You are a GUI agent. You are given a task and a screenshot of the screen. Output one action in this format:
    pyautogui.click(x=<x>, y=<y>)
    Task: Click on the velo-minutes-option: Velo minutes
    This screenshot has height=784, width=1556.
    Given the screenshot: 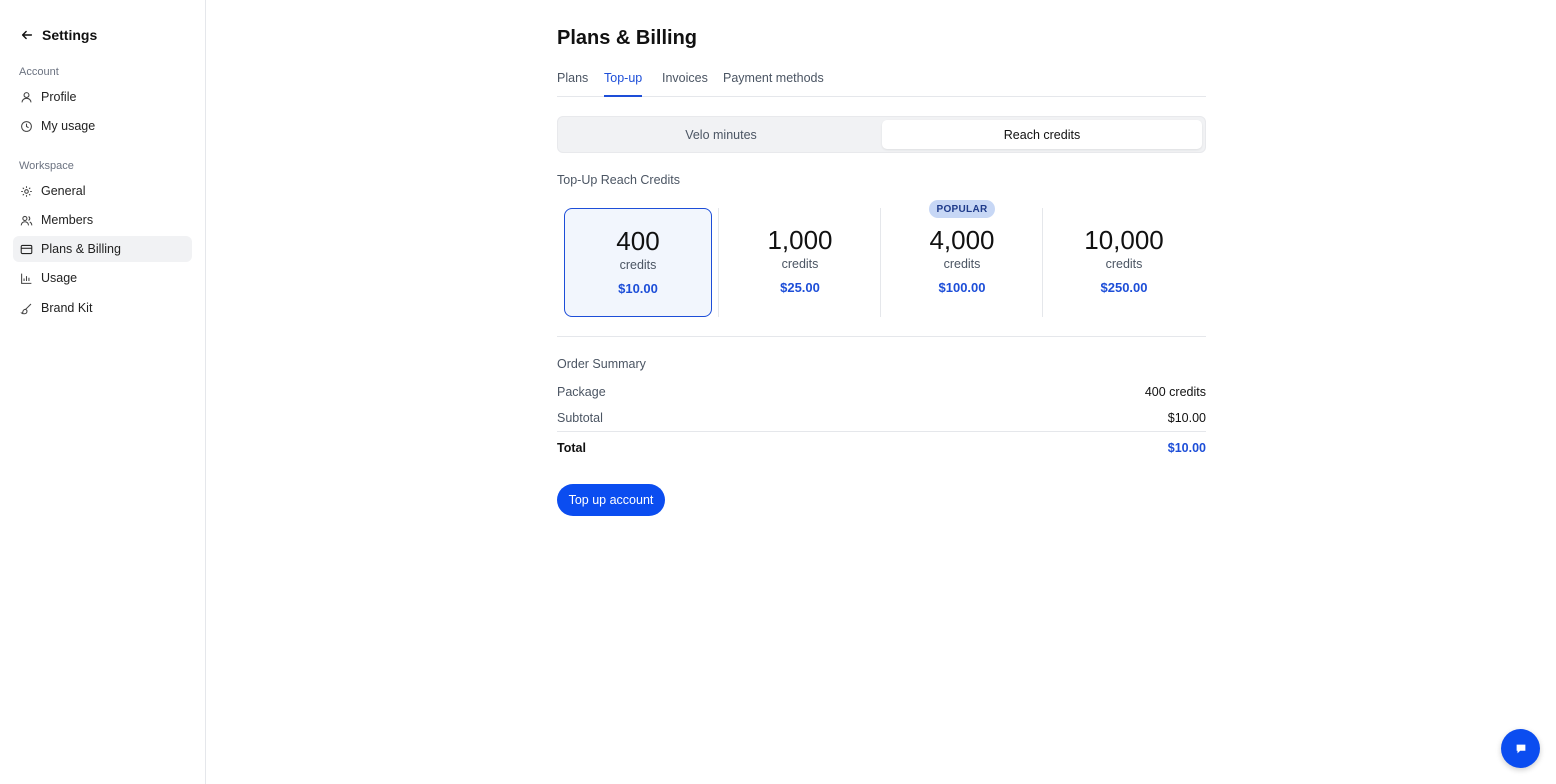 What is the action you would take?
    pyautogui.click(x=721, y=134)
    